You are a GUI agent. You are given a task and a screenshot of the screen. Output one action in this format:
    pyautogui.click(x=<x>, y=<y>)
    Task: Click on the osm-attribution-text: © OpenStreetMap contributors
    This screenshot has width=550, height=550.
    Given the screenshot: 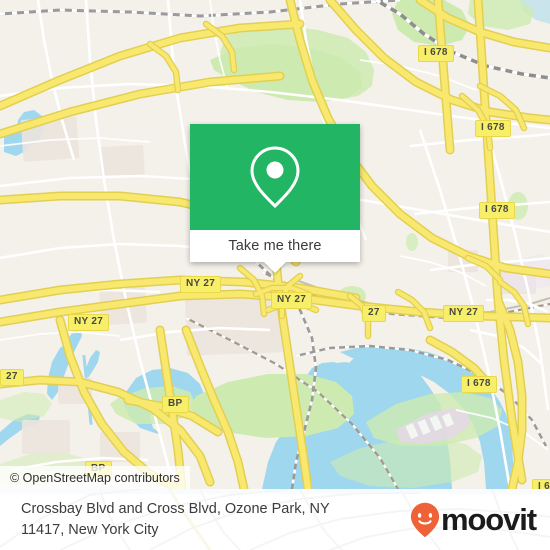 What is the action you would take?
    pyautogui.click(x=95, y=477)
    